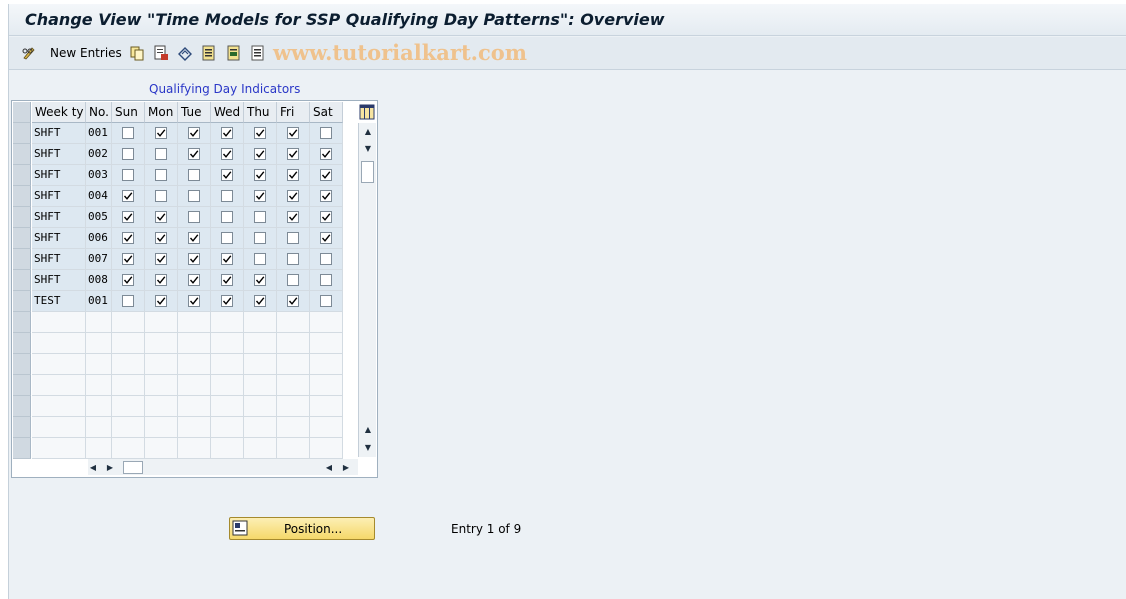 The width and height of the screenshot is (1126, 599). What do you see at coordinates (99, 112) in the screenshot?
I see `header-col-number: No.` at bounding box center [99, 112].